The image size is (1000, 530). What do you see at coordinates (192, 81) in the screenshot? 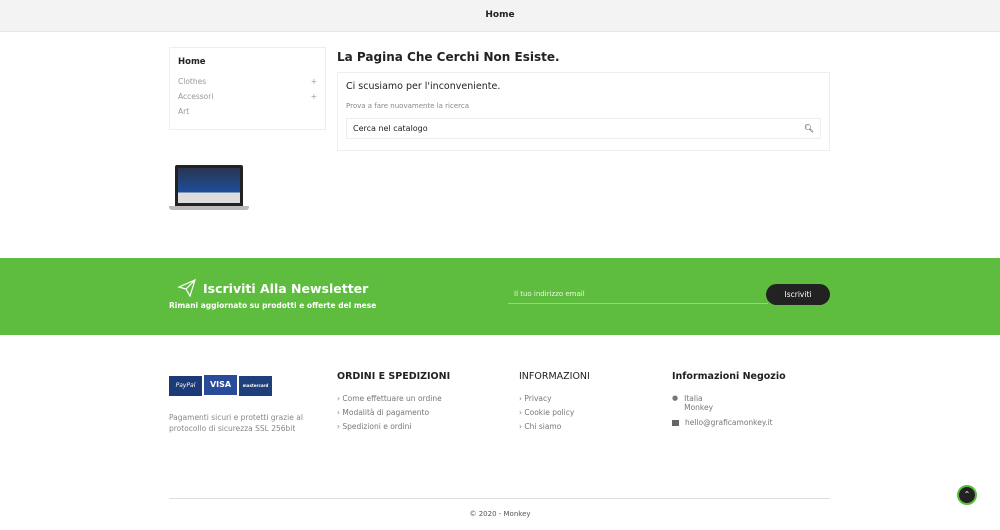
I see `sidebar-item-label: Clothes` at bounding box center [192, 81].